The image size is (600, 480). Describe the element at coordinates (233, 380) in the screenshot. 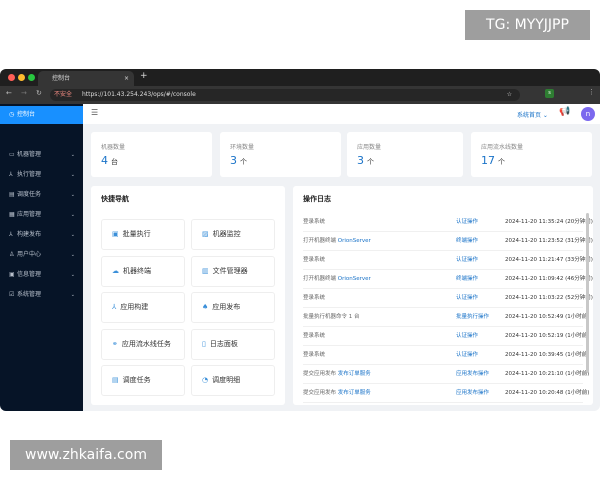

I see `quick-nav-button: ◔ 调度明细` at that location.